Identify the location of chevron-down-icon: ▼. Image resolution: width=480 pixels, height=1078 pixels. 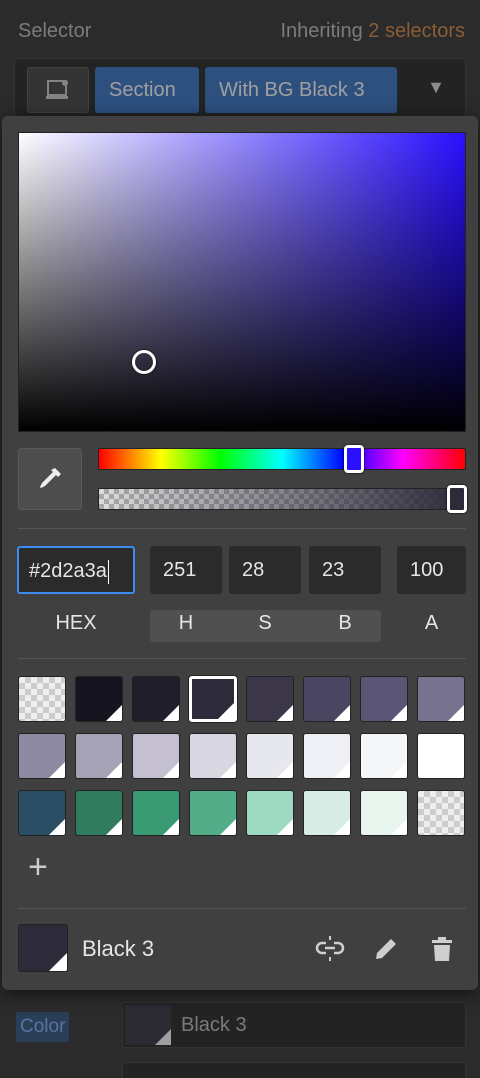
(436, 87).